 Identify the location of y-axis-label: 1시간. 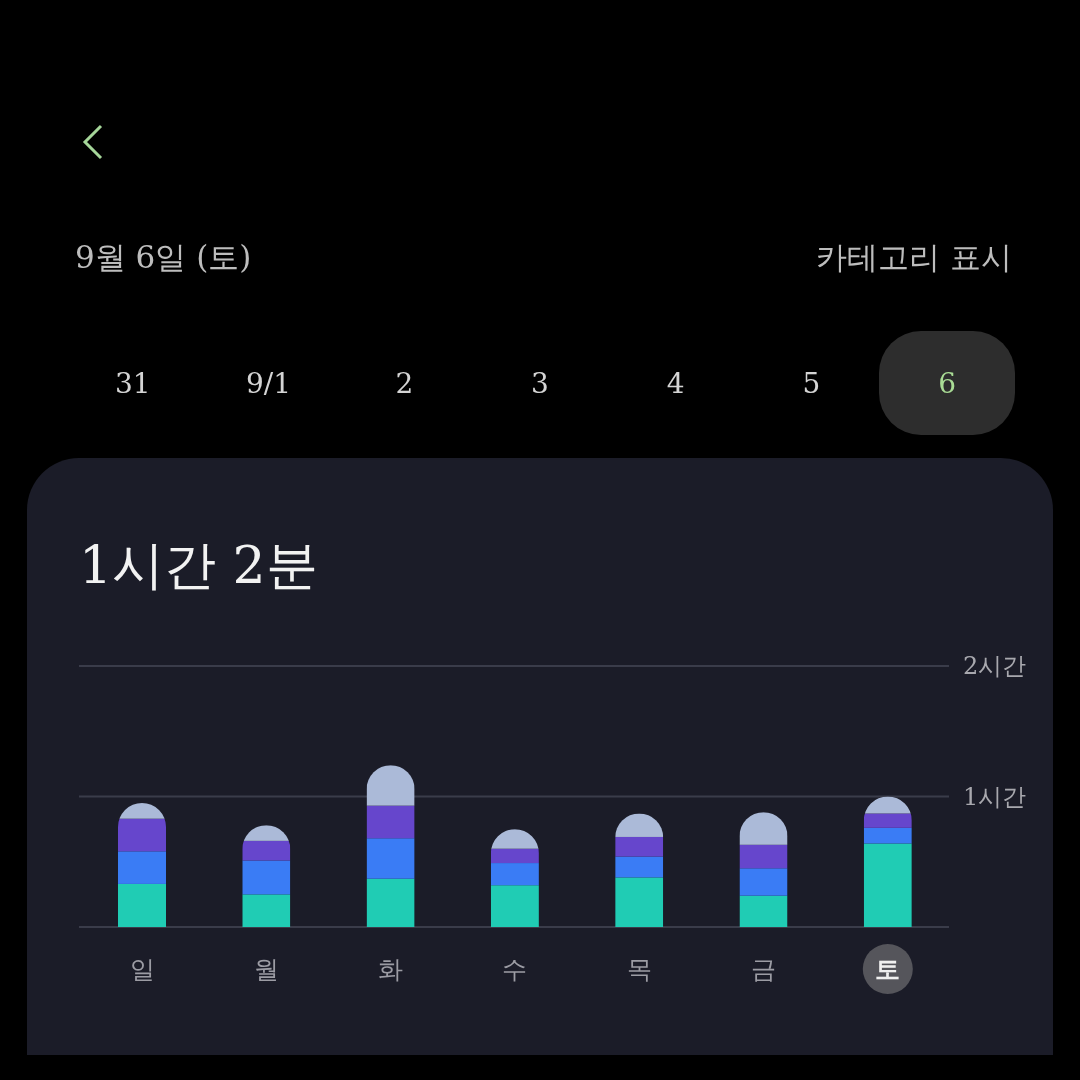
(995, 796).